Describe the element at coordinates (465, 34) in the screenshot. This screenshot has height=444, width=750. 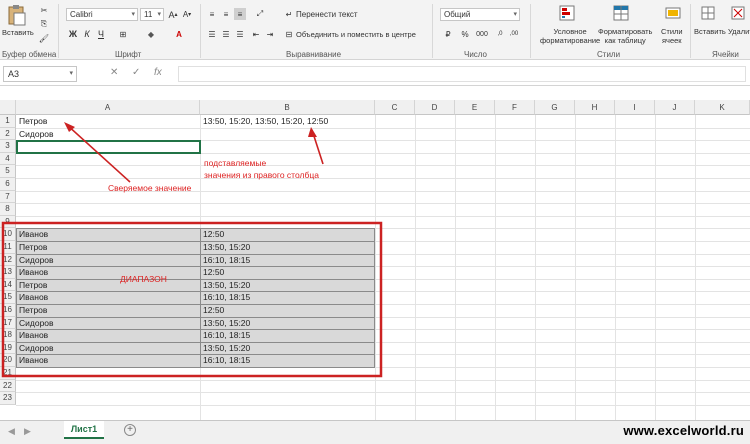
I see `percent-button: %` at that location.